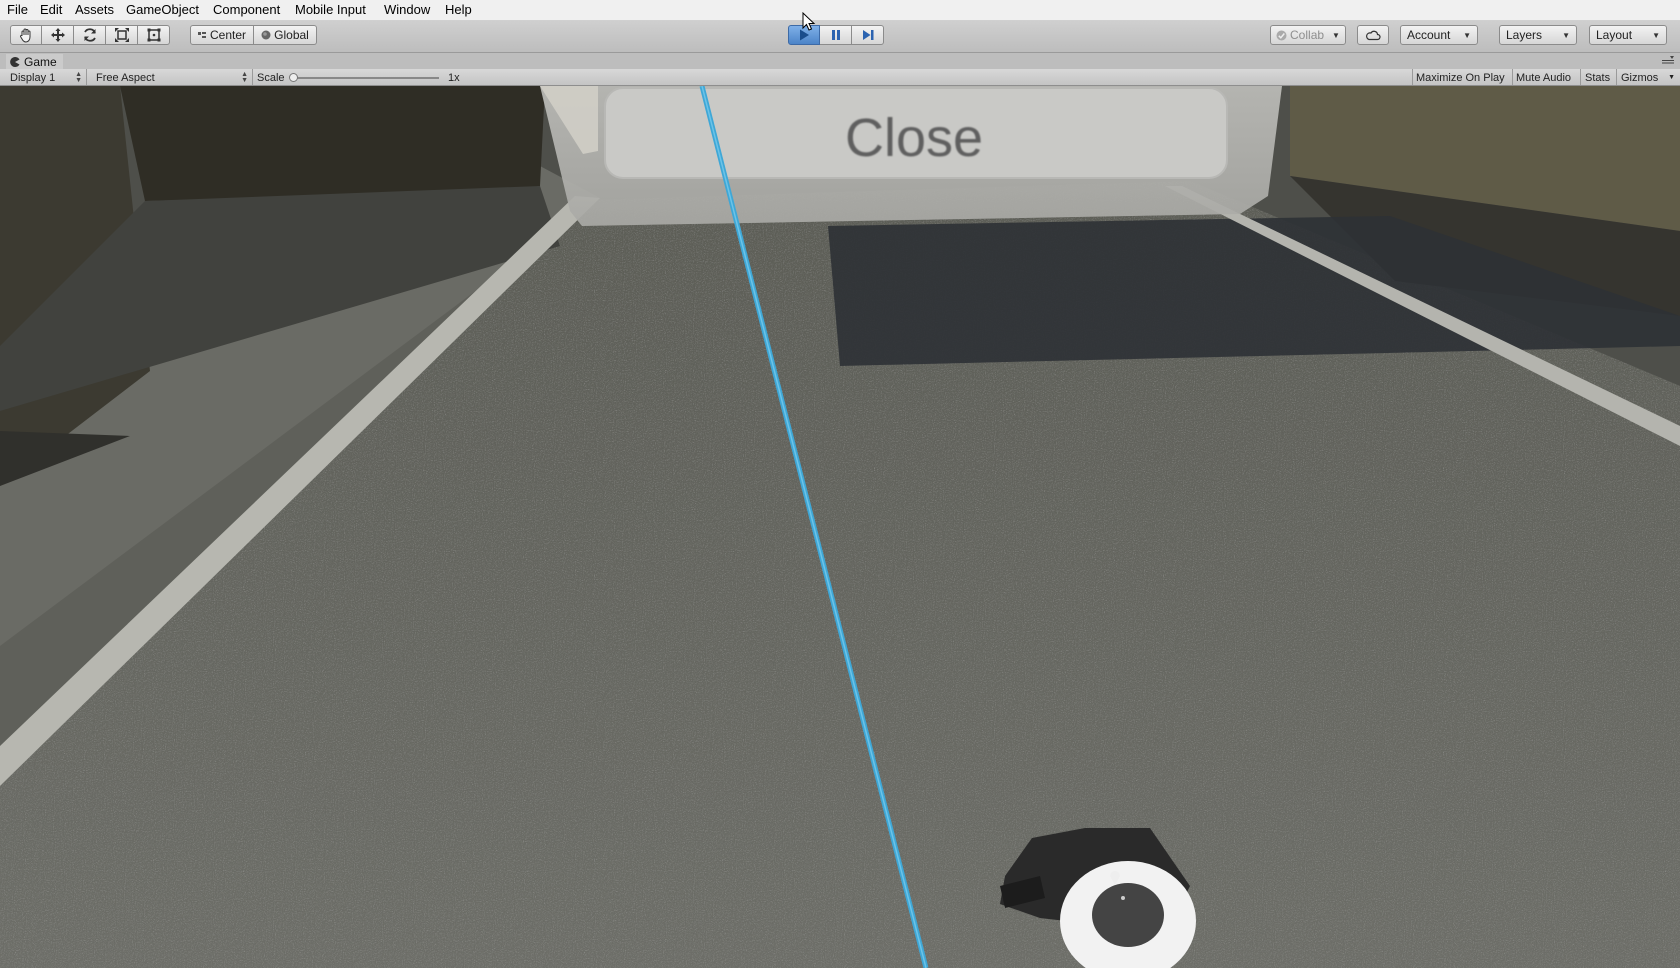 This screenshot has height=968, width=1680. Describe the element at coordinates (1614, 35) in the screenshot. I see `layout-label: Layout` at that location.